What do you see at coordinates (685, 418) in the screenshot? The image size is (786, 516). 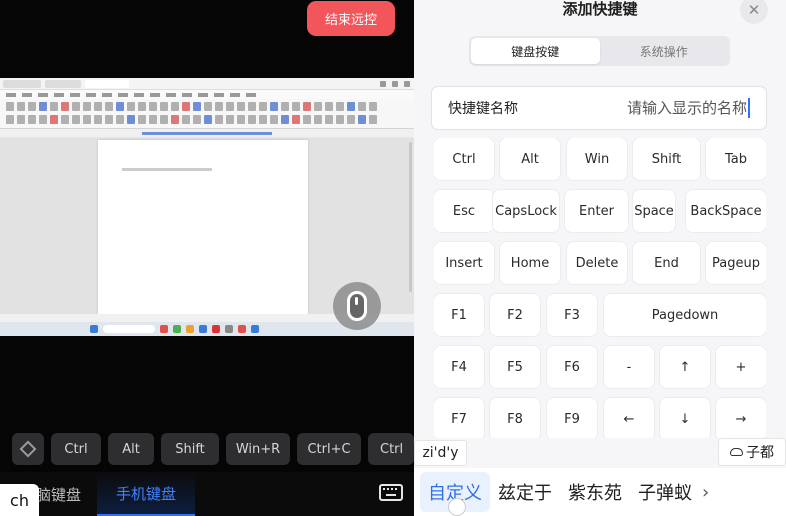 I see `key-: ↓` at bounding box center [685, 418].